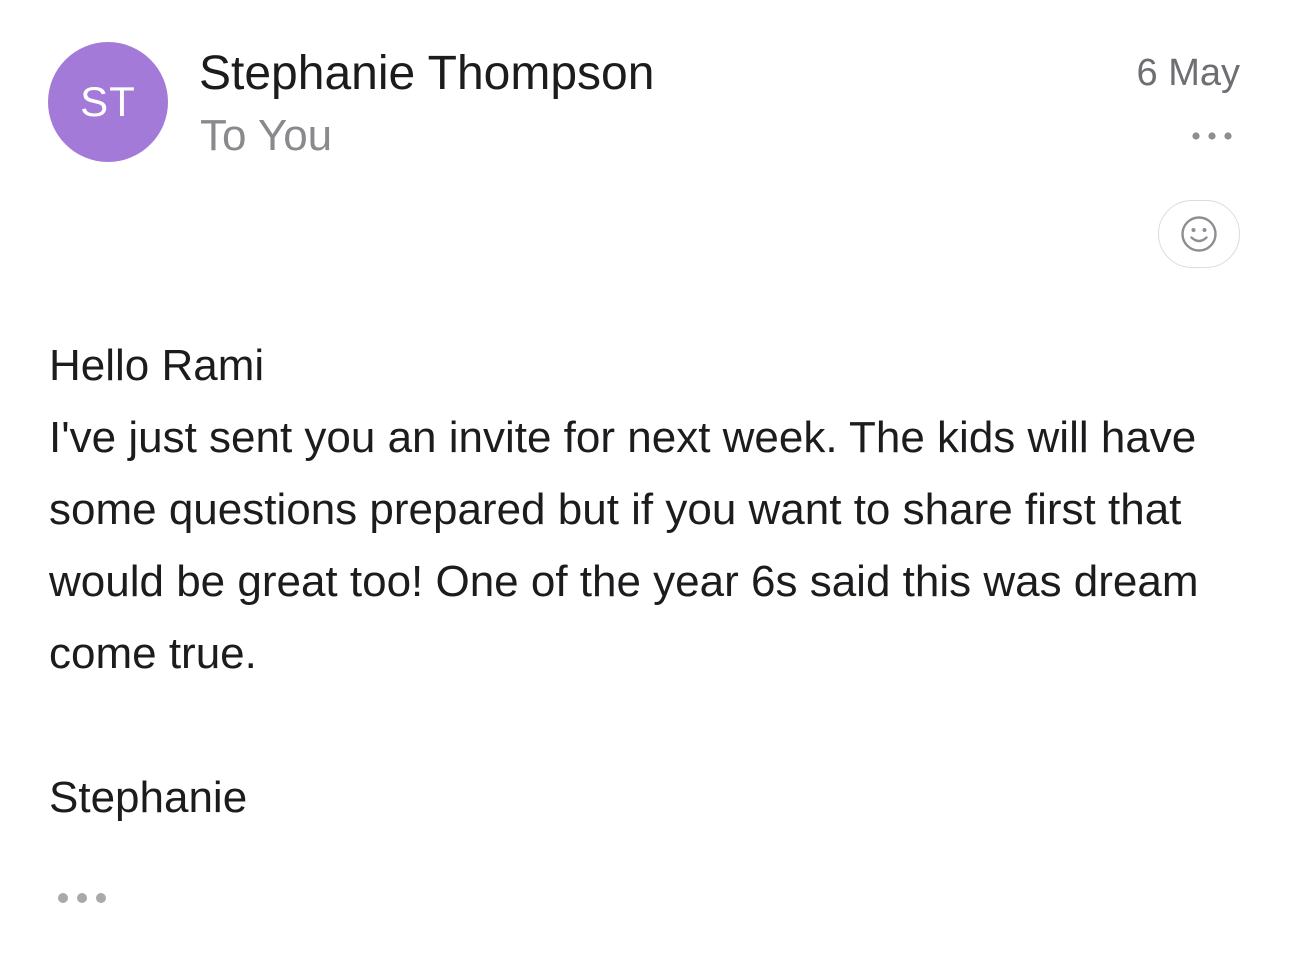 The height and width of the screenshot is (953, 1290). I want to click on more-horizontal-icon, so click(1212, 136).